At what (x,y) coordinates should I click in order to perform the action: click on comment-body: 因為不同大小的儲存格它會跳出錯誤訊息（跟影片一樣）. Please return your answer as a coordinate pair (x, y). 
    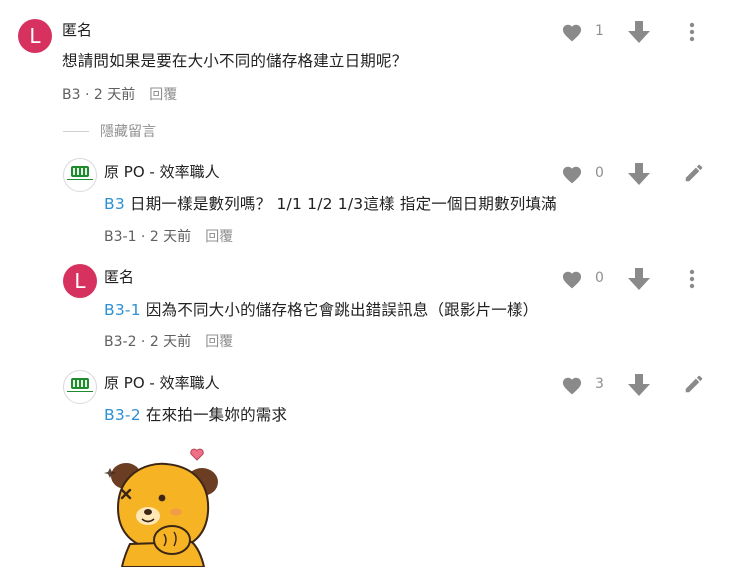
    Looking at the image, I should click on (339, 310).